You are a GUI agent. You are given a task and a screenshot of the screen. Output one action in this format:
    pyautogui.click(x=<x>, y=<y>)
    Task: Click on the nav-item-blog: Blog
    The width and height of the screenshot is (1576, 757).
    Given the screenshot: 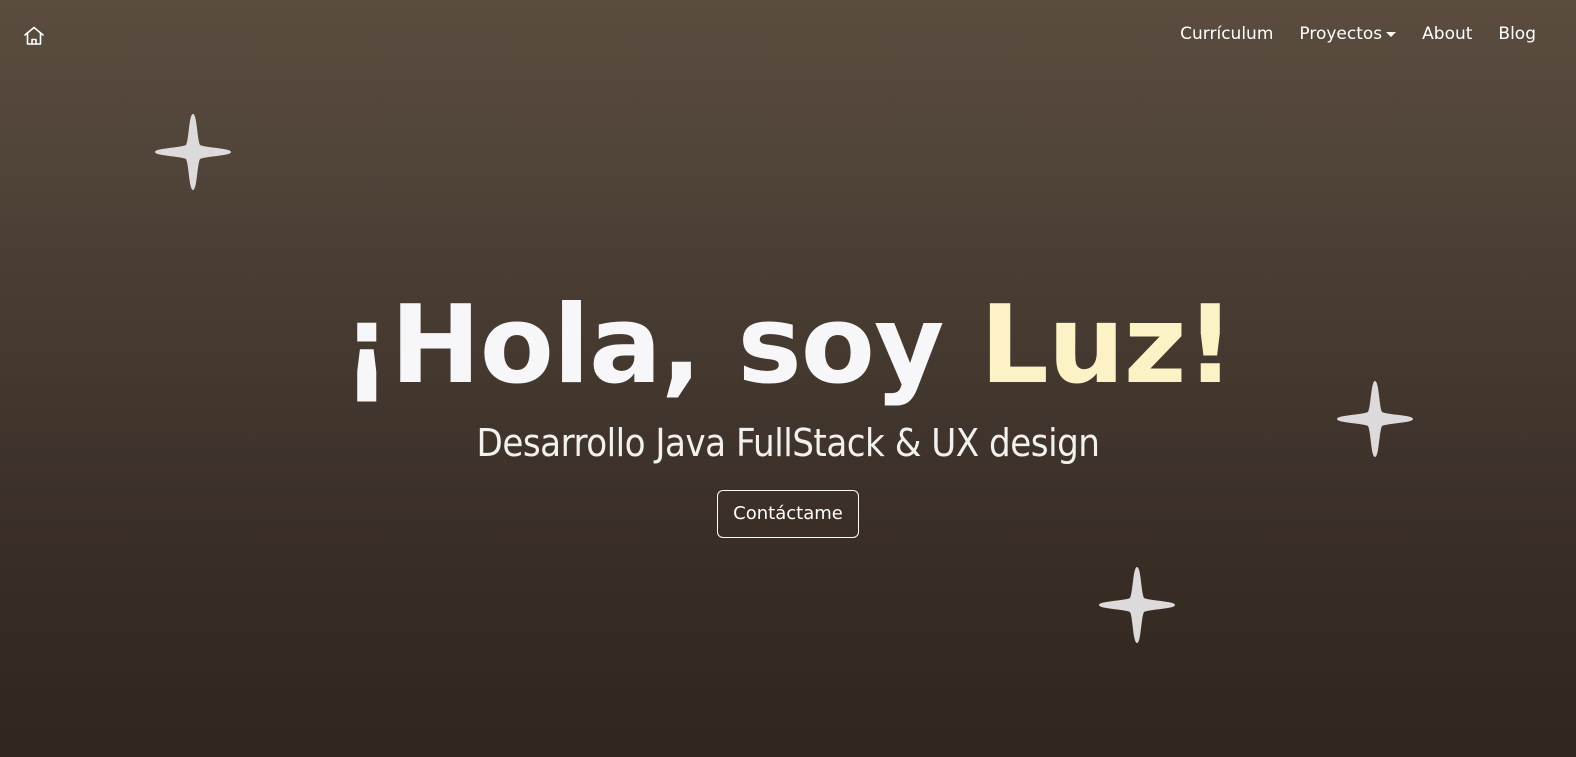 What is the action you would take?
    pyautogui.click(x=1517, y=34)
    